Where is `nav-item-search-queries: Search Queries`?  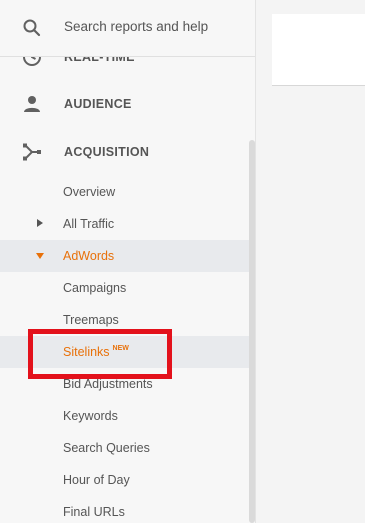
nav-item-search-queries: Search Queries is located at coordinates (124, 448).